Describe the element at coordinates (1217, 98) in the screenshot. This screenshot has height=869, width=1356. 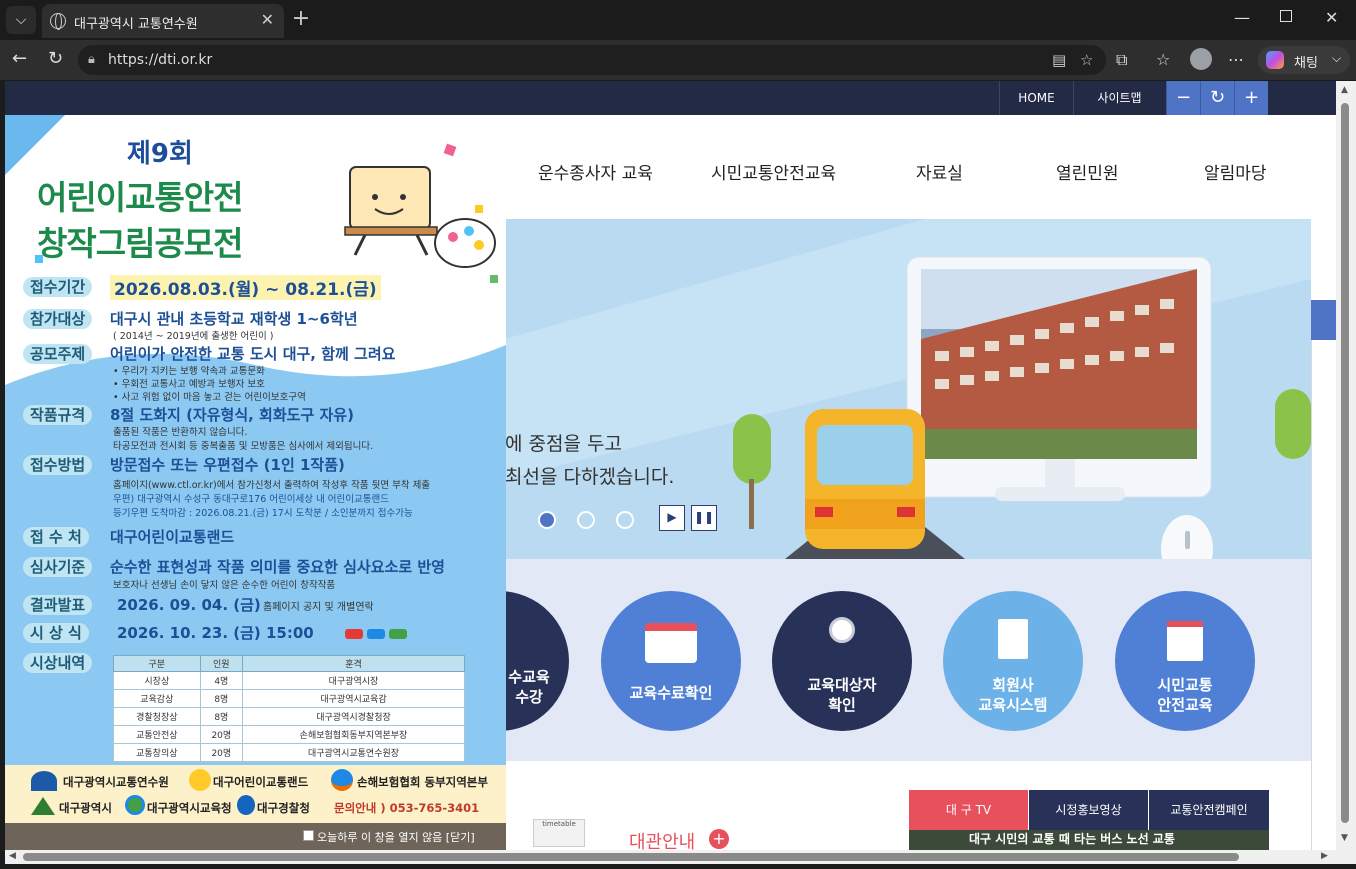
I see `zoom-reset-button: ↻` at that location.